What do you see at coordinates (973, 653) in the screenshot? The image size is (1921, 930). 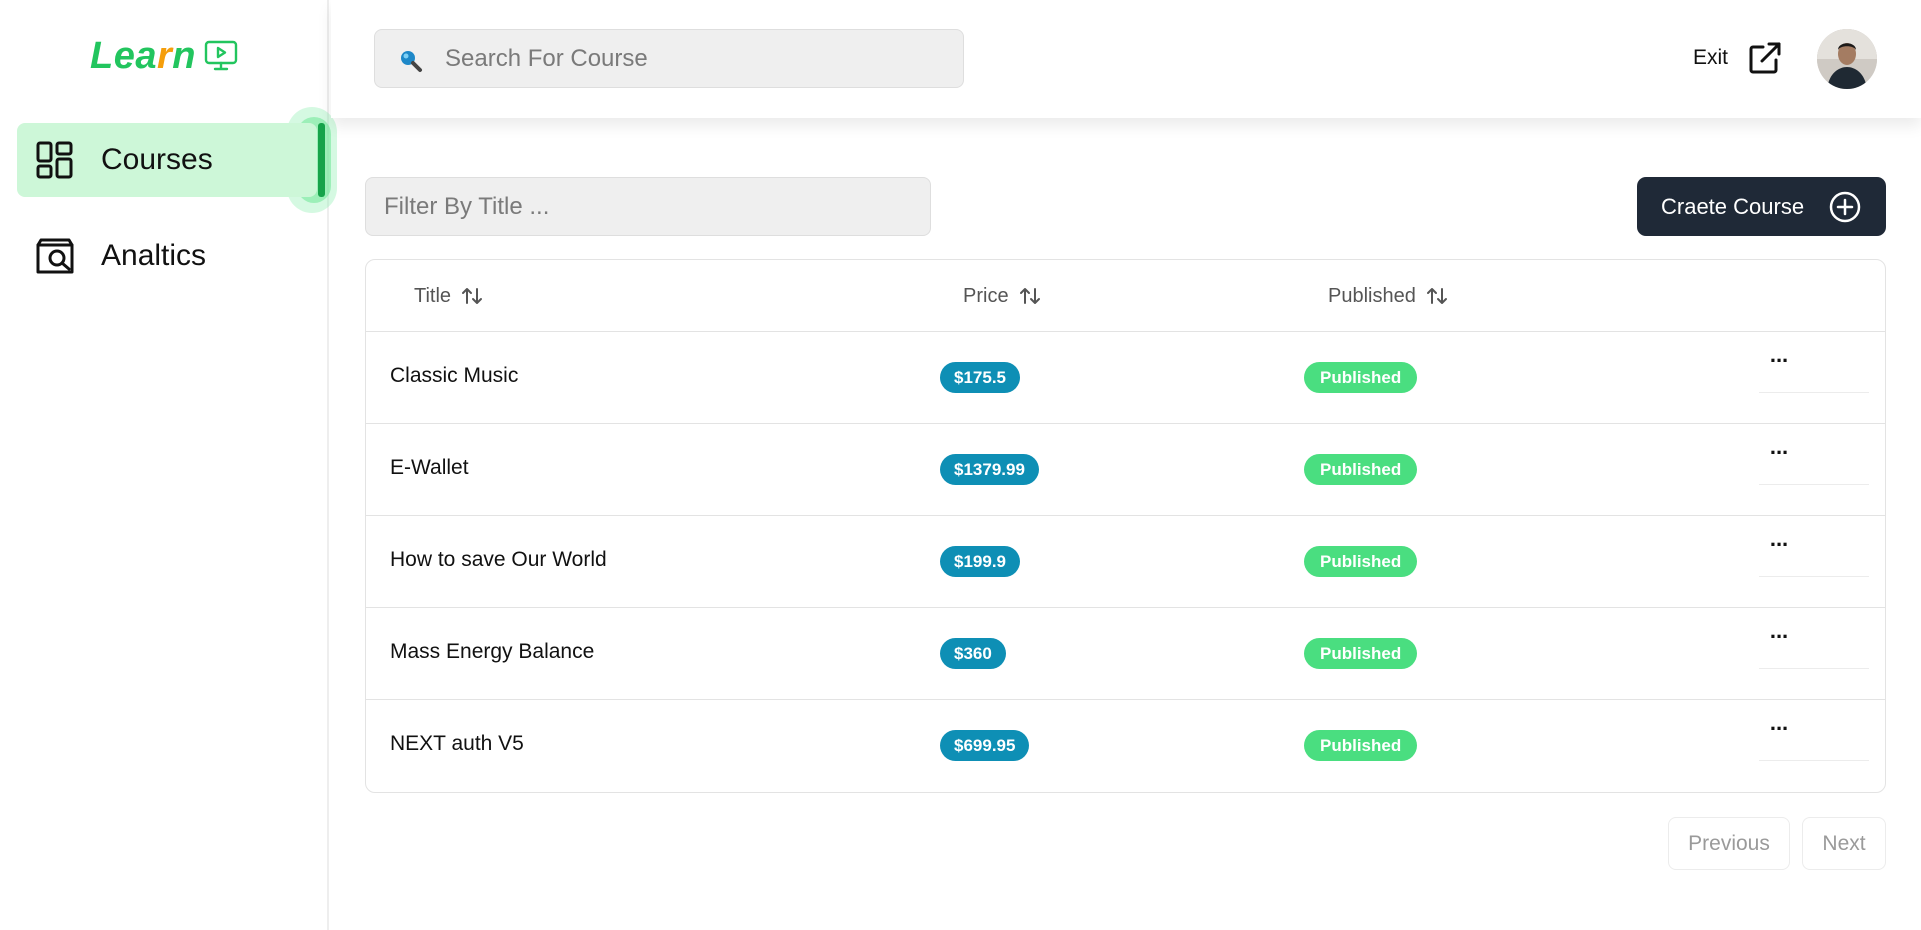 I see `price-badge: $360` at bounding box center [973, 653].